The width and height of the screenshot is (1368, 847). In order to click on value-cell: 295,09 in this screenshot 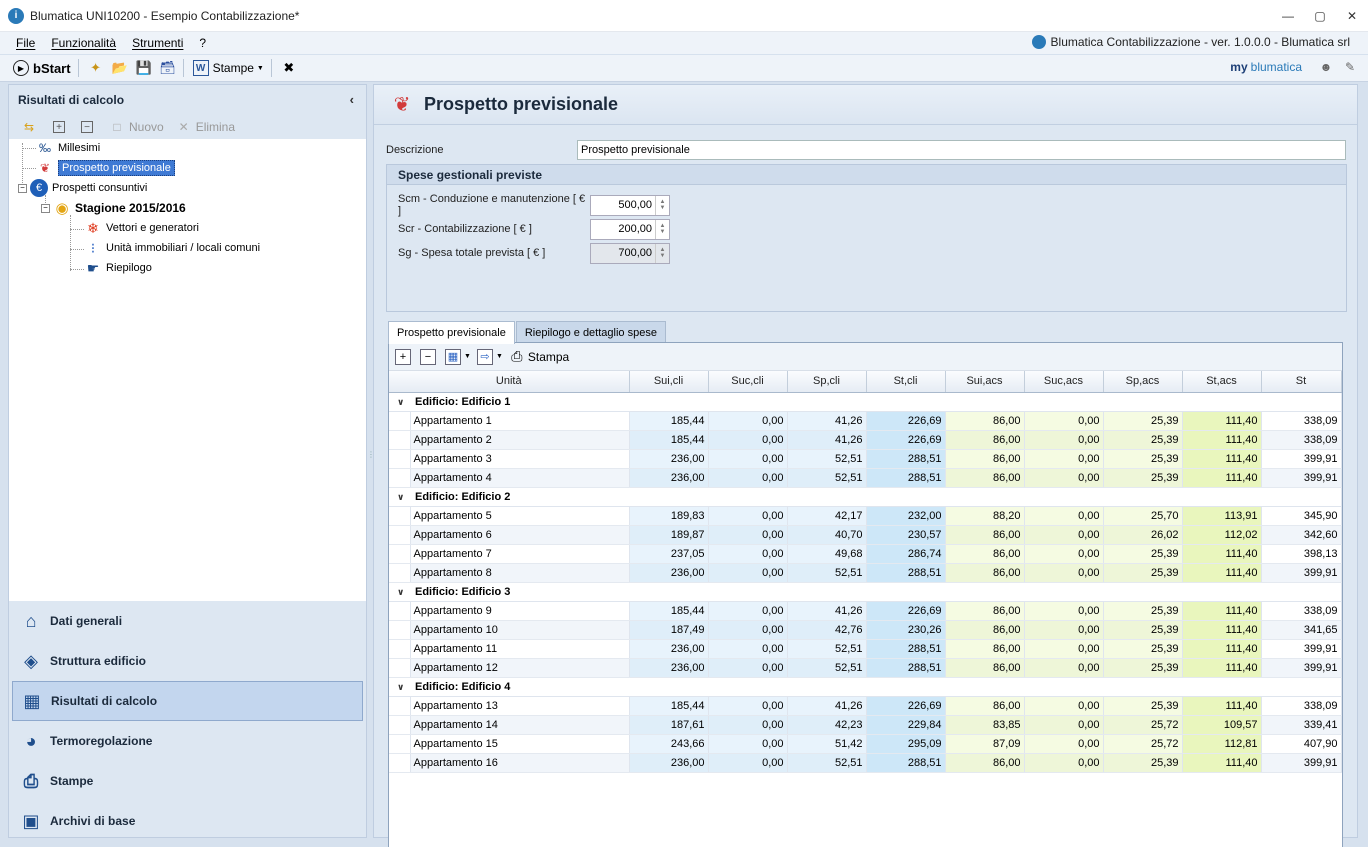, I will do `click(906, 744)`.